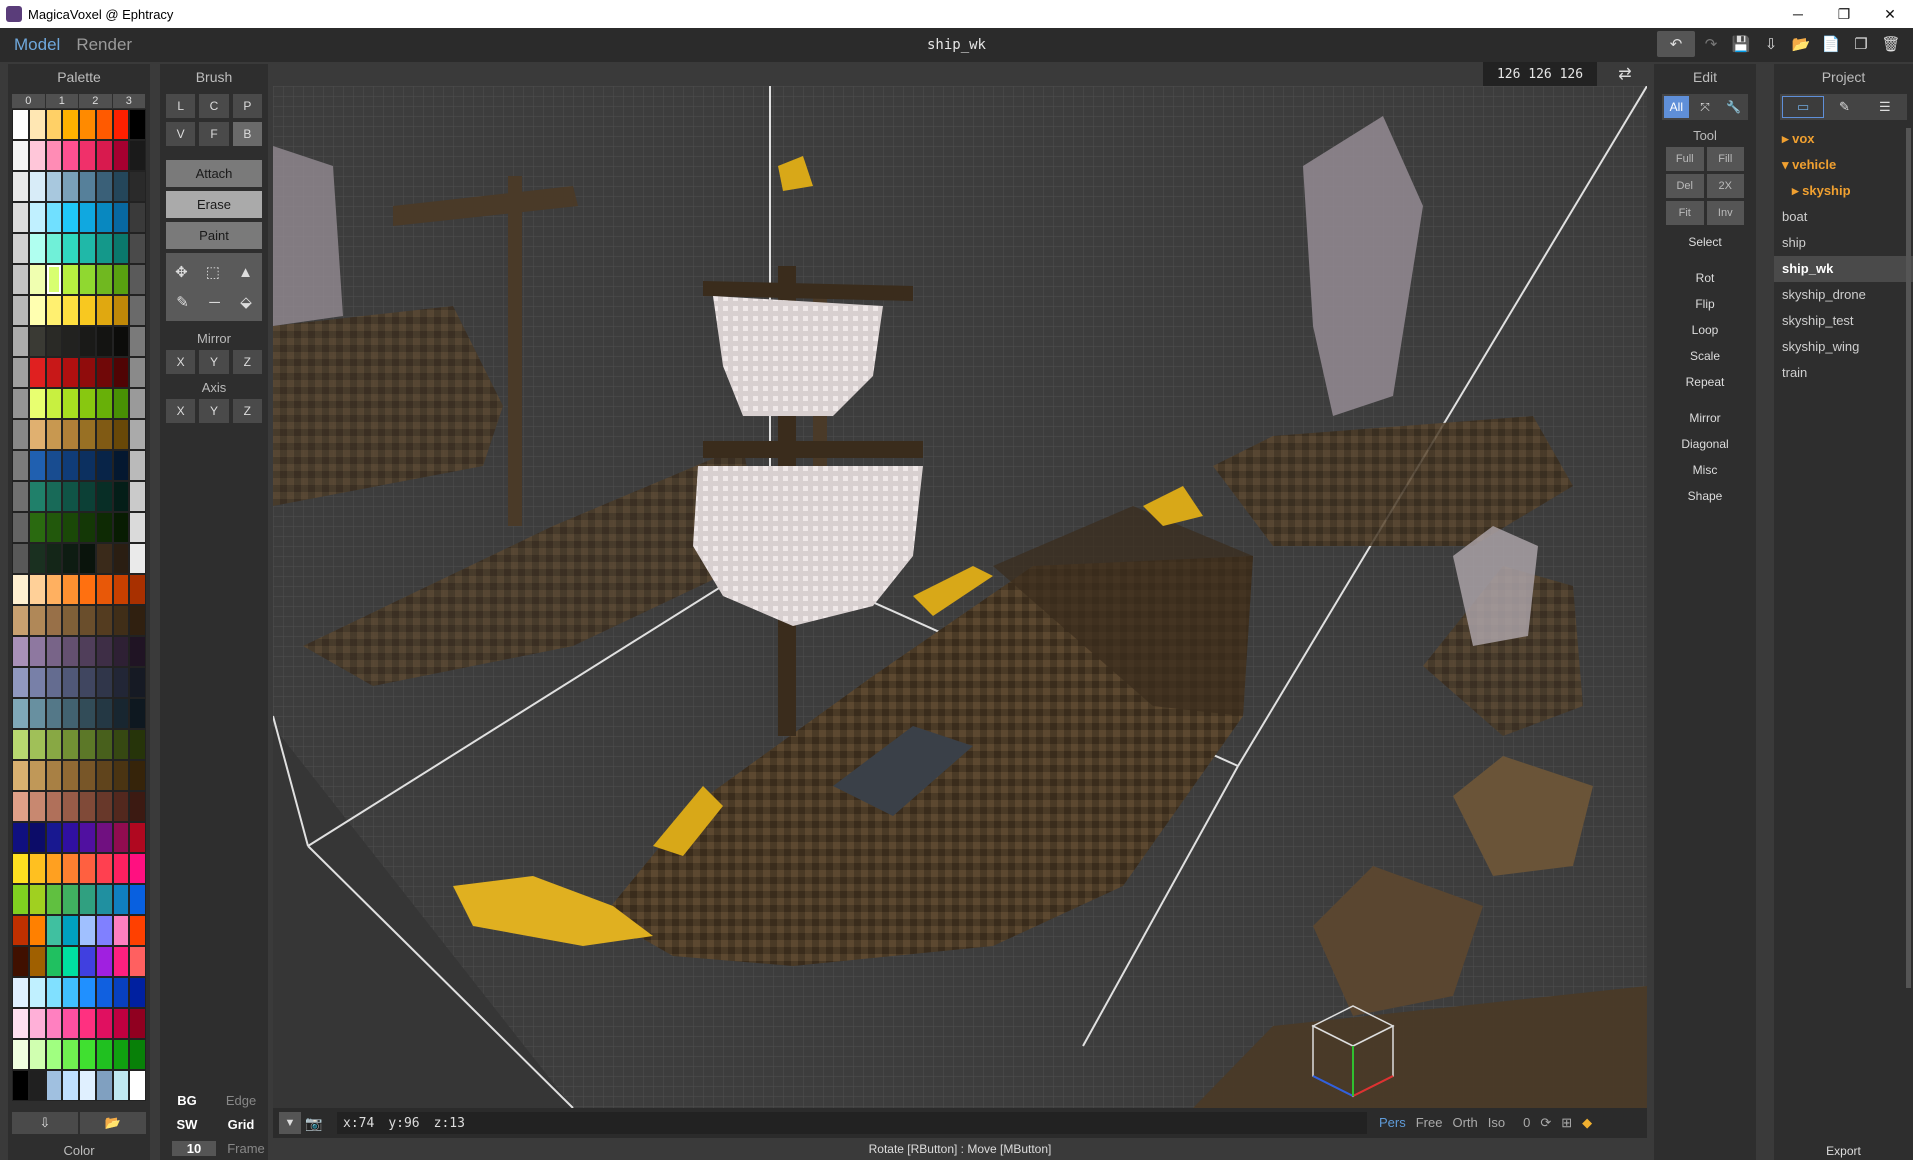  Describe the element at coordinates (246, 302) in the screenshot. I see `fill-bucket-icon: ⬙` at that location.